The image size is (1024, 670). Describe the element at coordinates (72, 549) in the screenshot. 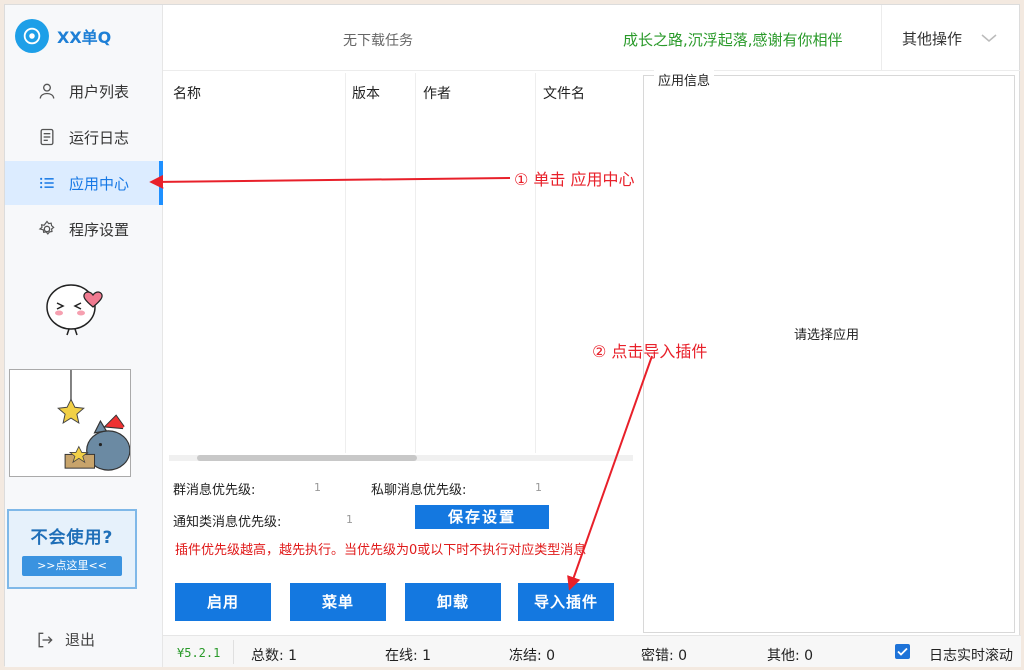

I see `help-box: 不会使用? >>点这里<<` at that location.